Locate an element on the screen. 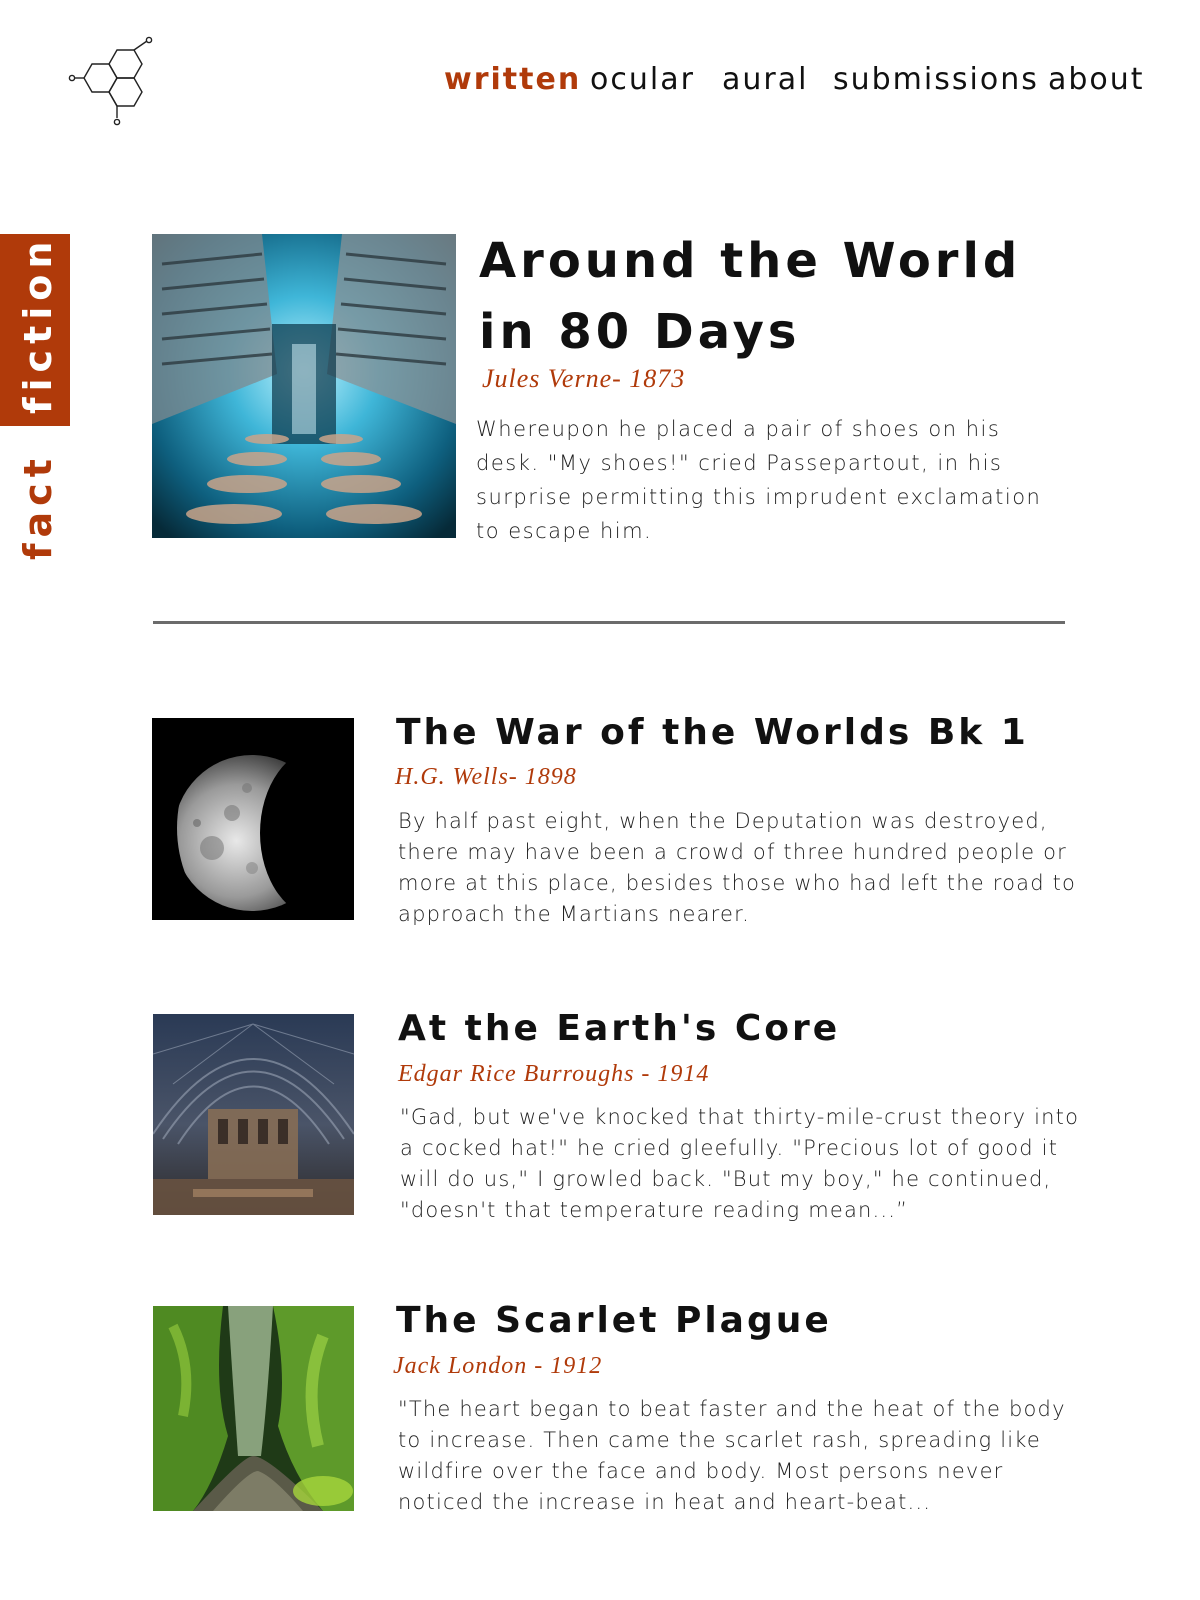  fact-label: fact is located at coordinates (38, 506).